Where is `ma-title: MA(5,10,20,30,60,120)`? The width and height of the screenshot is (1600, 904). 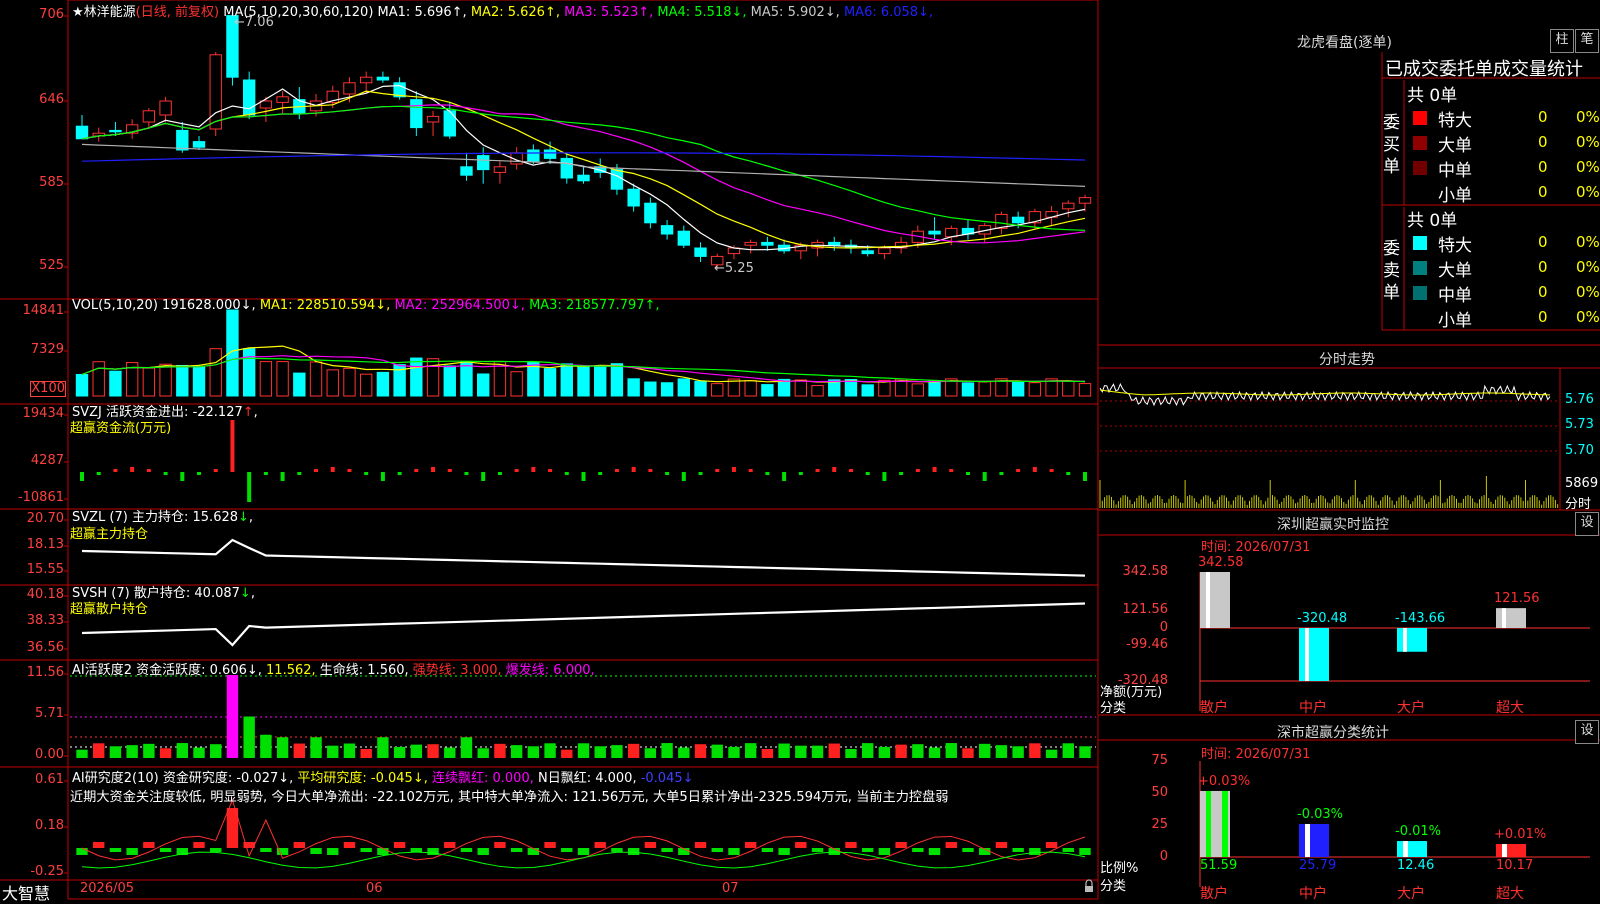 ma-title: MA(5,10,20,30,60,120) is located at coordinates (298, 12).